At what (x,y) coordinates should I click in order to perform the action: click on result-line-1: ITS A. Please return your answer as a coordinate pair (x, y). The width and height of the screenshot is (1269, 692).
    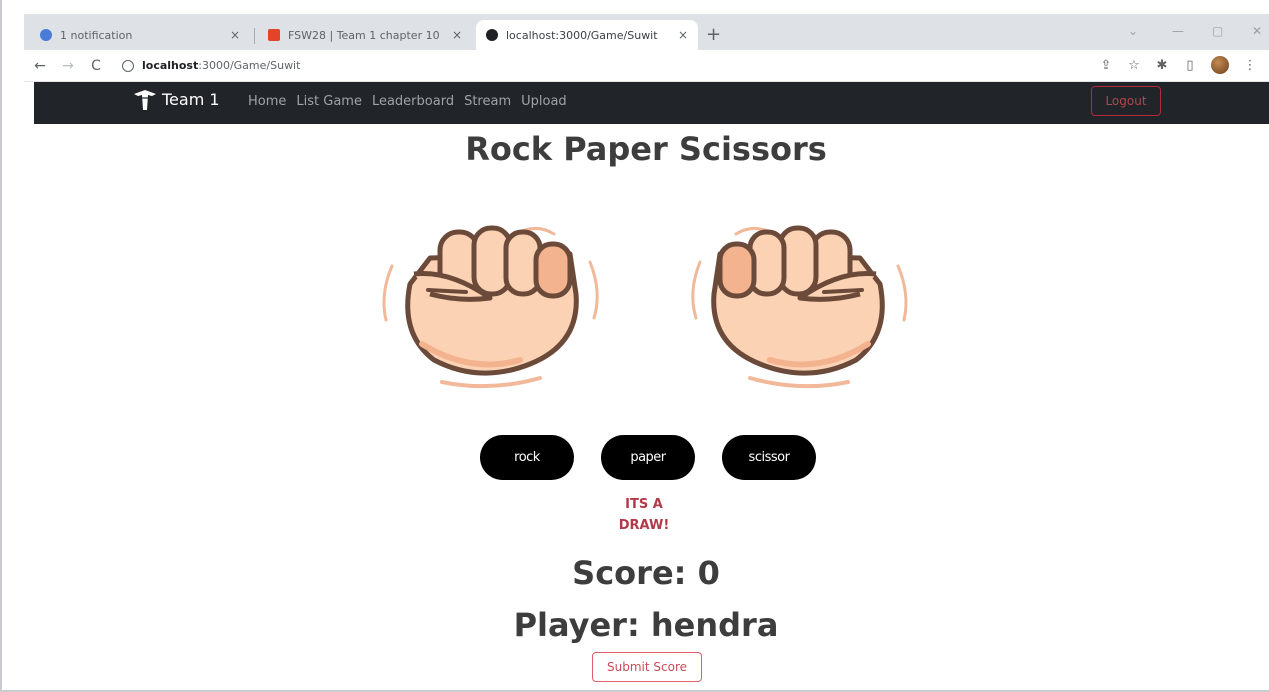
    Looking at the image, I should click on (644, 504).